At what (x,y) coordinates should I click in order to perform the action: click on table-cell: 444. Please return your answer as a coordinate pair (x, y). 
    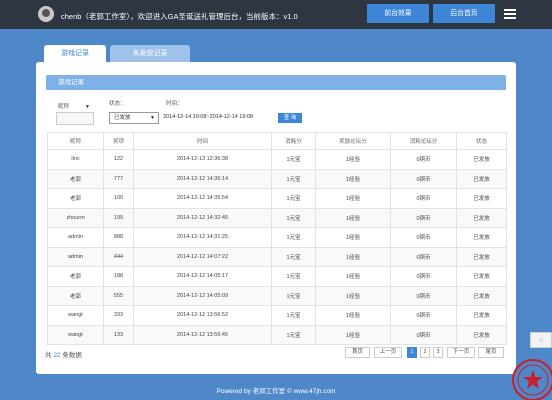
    Looking at the image, I should click on (118, 256).